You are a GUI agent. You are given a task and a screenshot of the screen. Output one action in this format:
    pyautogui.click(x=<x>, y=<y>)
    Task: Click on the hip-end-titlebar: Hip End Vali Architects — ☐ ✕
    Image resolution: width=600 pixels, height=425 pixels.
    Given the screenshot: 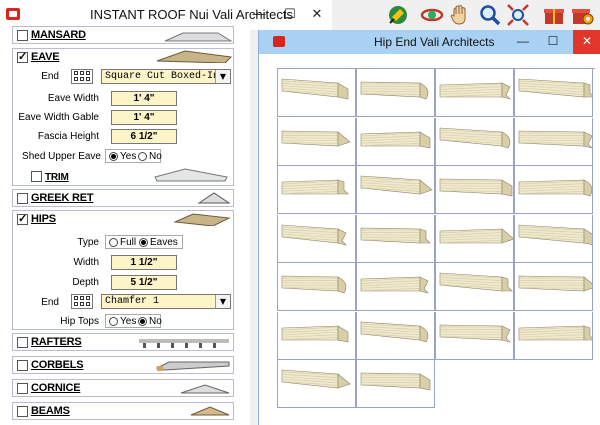 What is the action you would take?
    pyautogui.click(x=429, y=42)
    